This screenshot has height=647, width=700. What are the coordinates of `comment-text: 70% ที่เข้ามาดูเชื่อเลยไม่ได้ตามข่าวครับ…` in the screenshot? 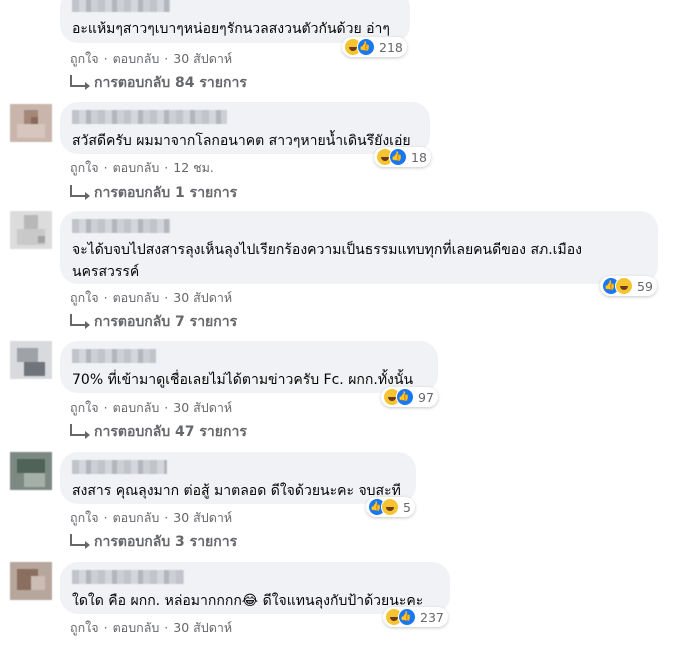 It's located at (243, 380).